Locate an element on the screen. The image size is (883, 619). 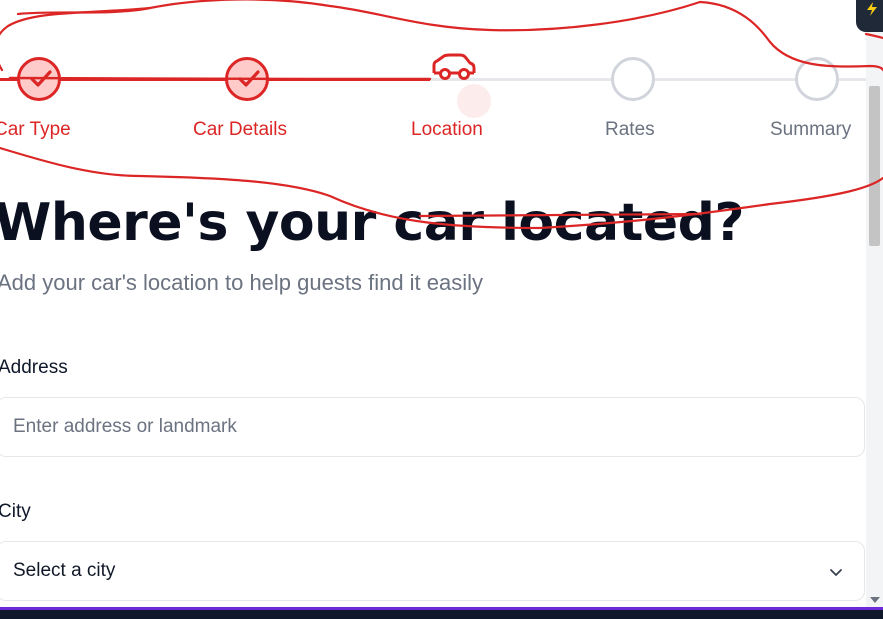
step-summary-label: Summary is located at coordinates (810, 130).